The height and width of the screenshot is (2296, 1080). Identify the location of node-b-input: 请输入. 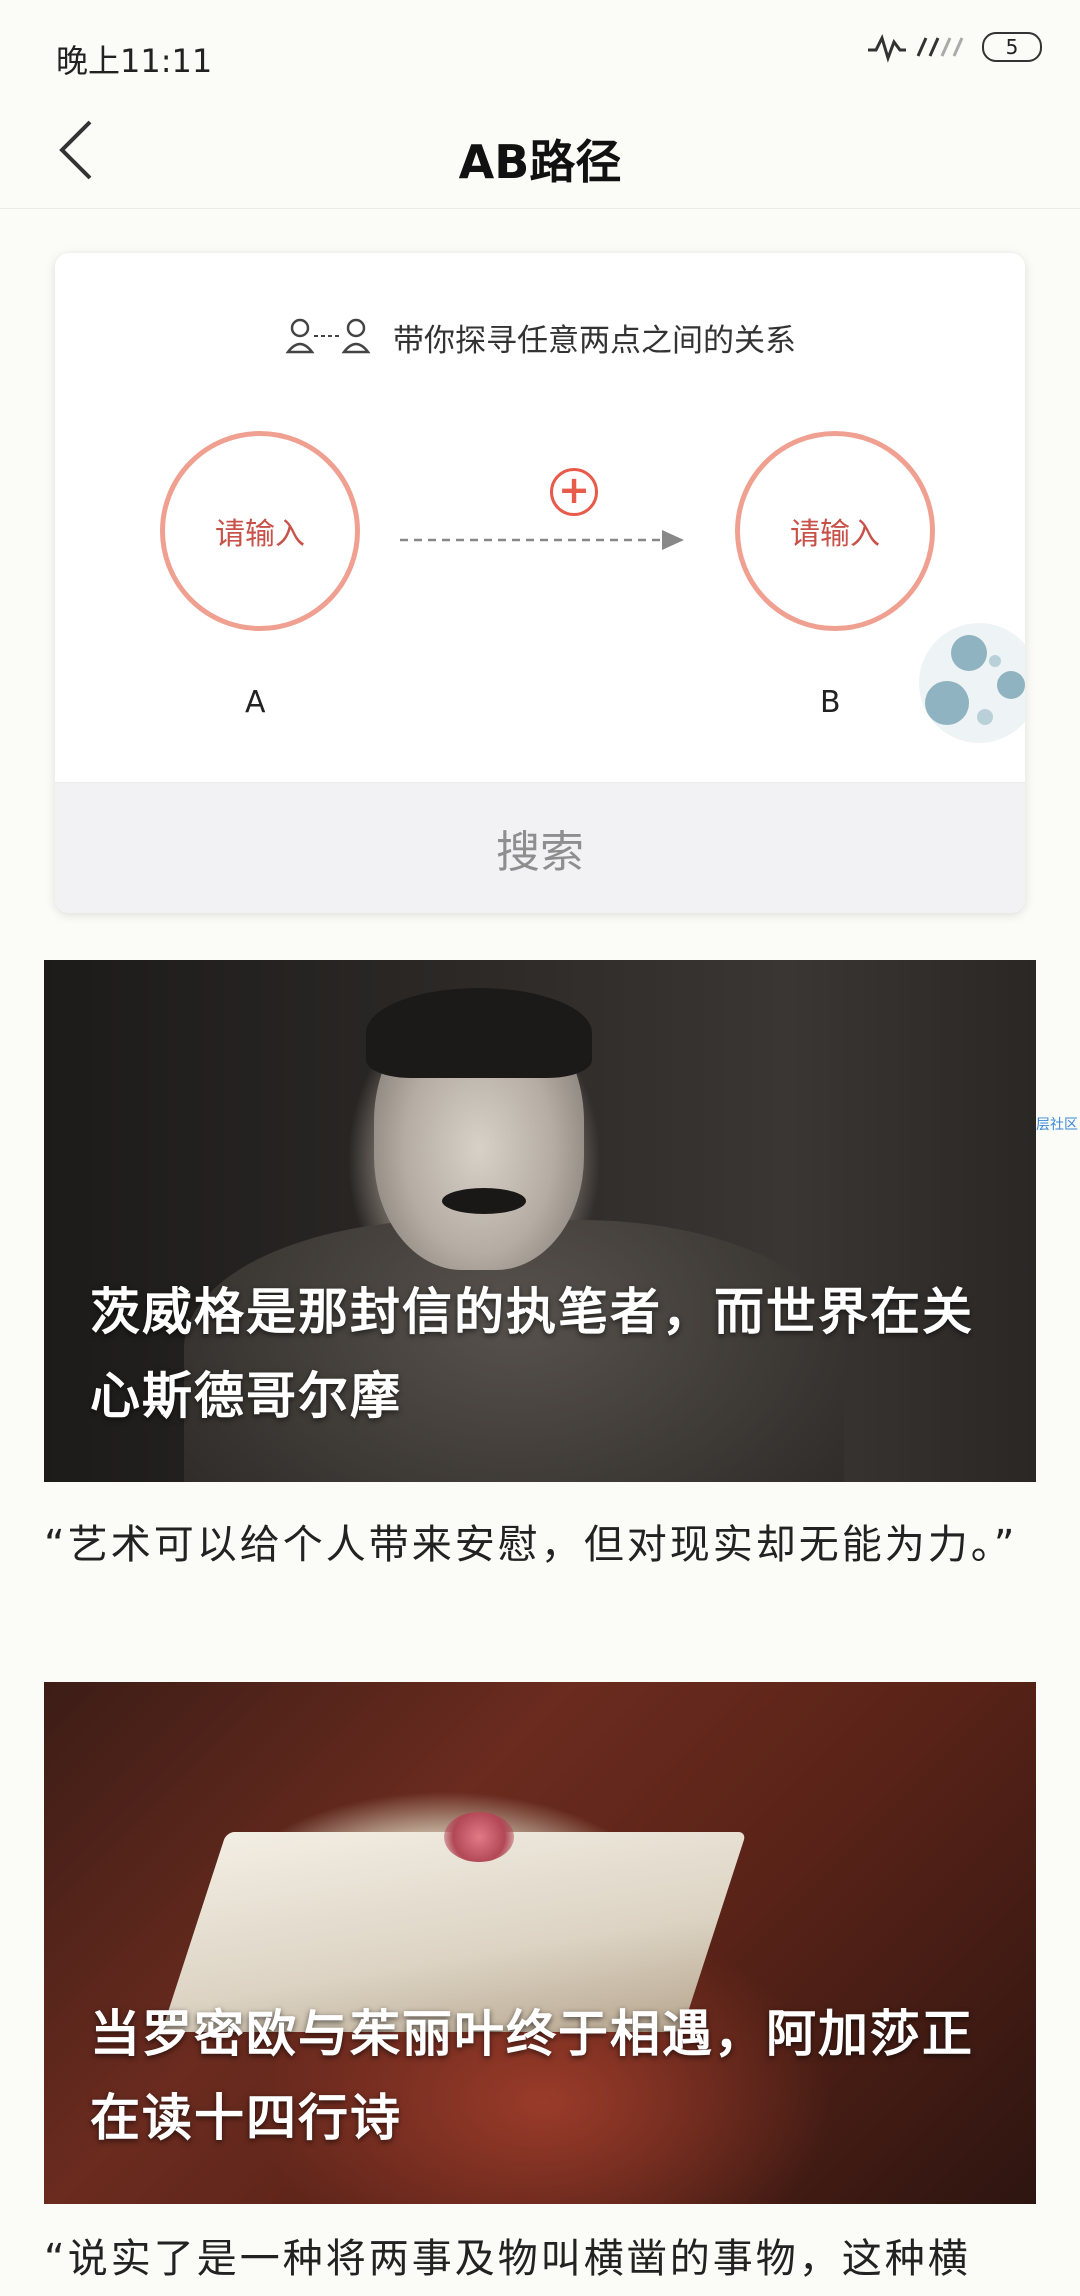
(835, 531).